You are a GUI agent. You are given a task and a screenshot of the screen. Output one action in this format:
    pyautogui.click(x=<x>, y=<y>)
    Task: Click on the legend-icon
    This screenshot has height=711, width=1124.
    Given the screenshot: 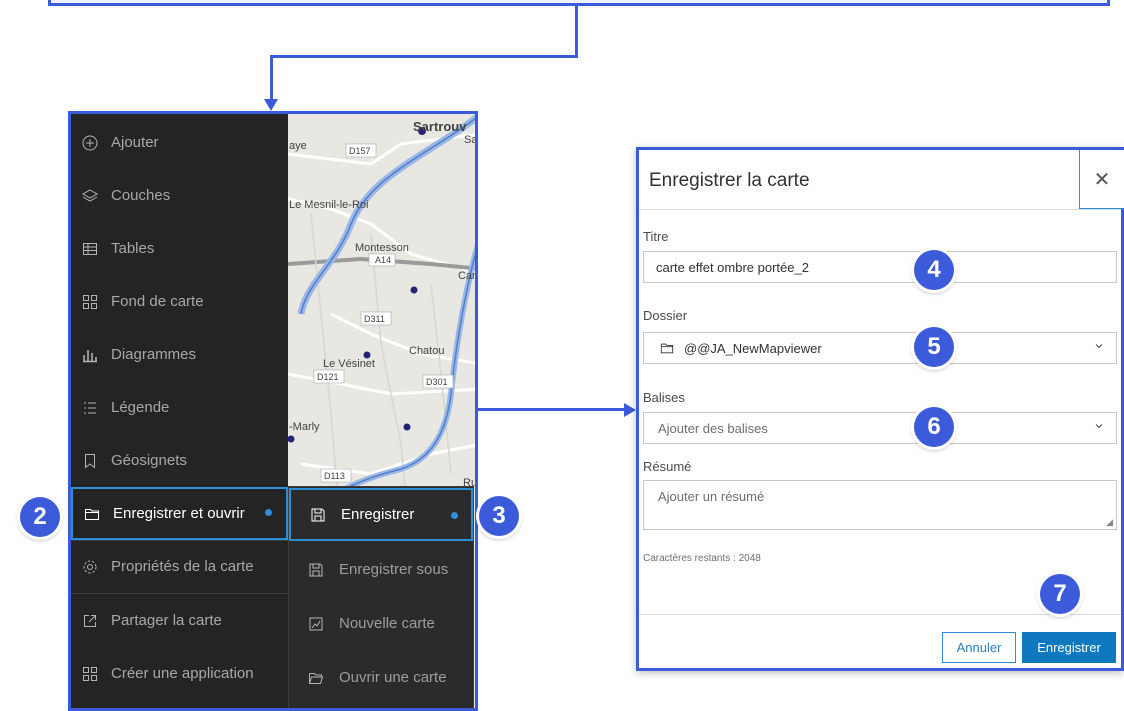 What is the action you would take?
    pyautogui.click(x=90, y=408)
    